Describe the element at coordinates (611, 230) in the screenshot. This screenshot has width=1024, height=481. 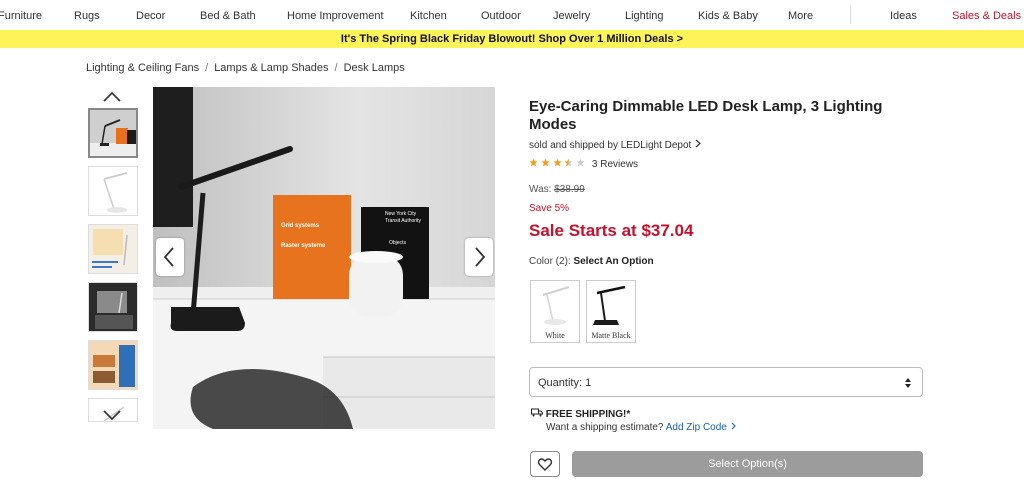
I see `sale-price: Sale Starts at $37.04` at that location.